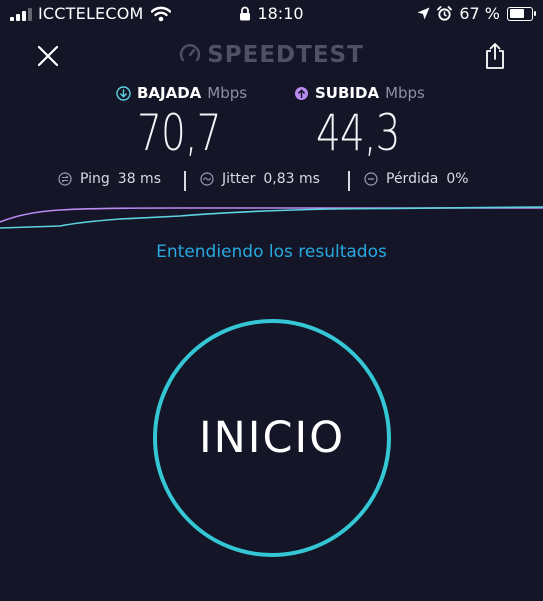 Image resolution: width=543 pixels, height=601 pixels. Describe the element at coordinates (169, 93) in the screenshot. I see `download-label: BAJADA` at that location.